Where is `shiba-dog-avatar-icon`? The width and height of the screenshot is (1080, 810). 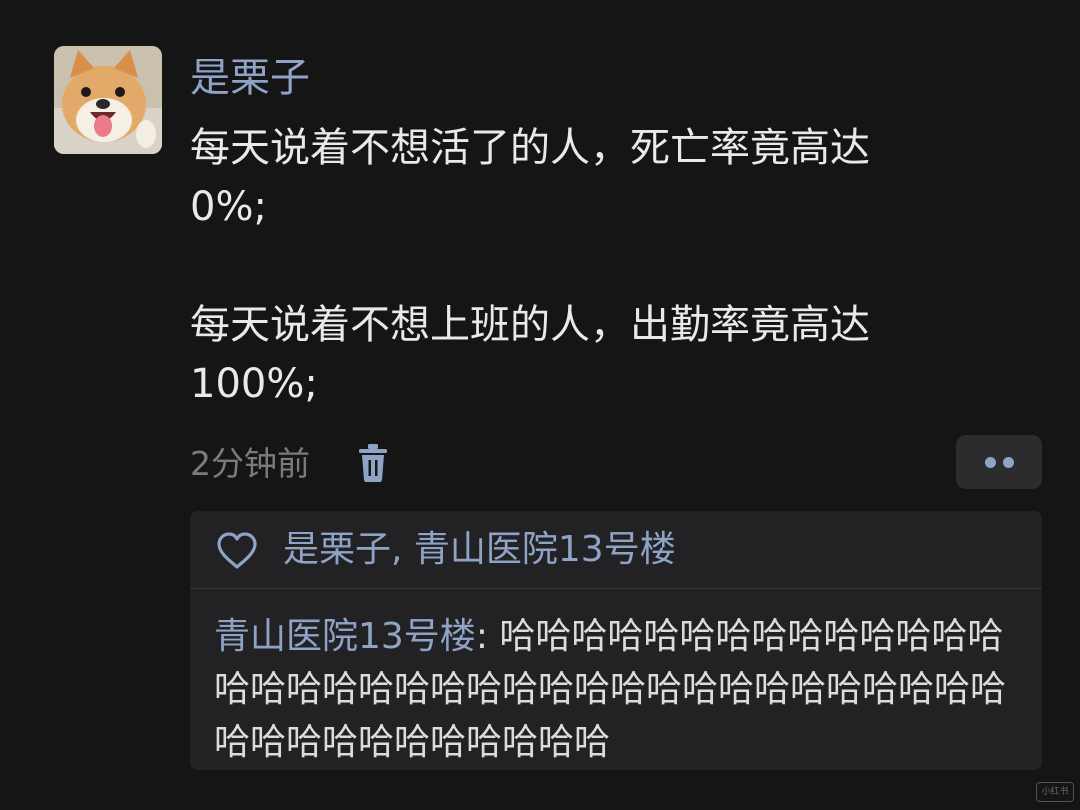 shiba-dog-avatar-icon is located at coordinates (108, 100).